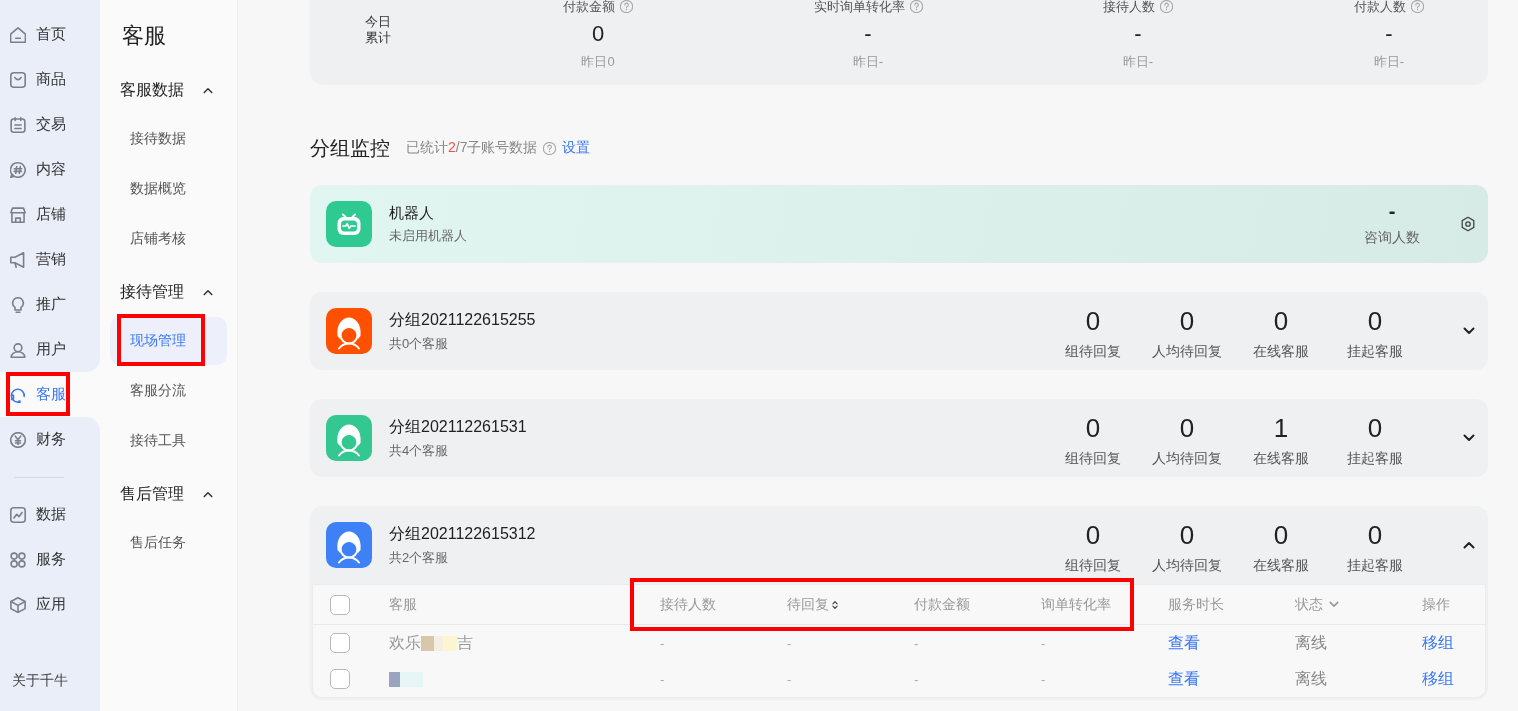 The image size is (1518, 711). What do you see at coordinates (18, 559) in the screenshot?
I see `four-circles-icon` at bounding box center [18, 559].